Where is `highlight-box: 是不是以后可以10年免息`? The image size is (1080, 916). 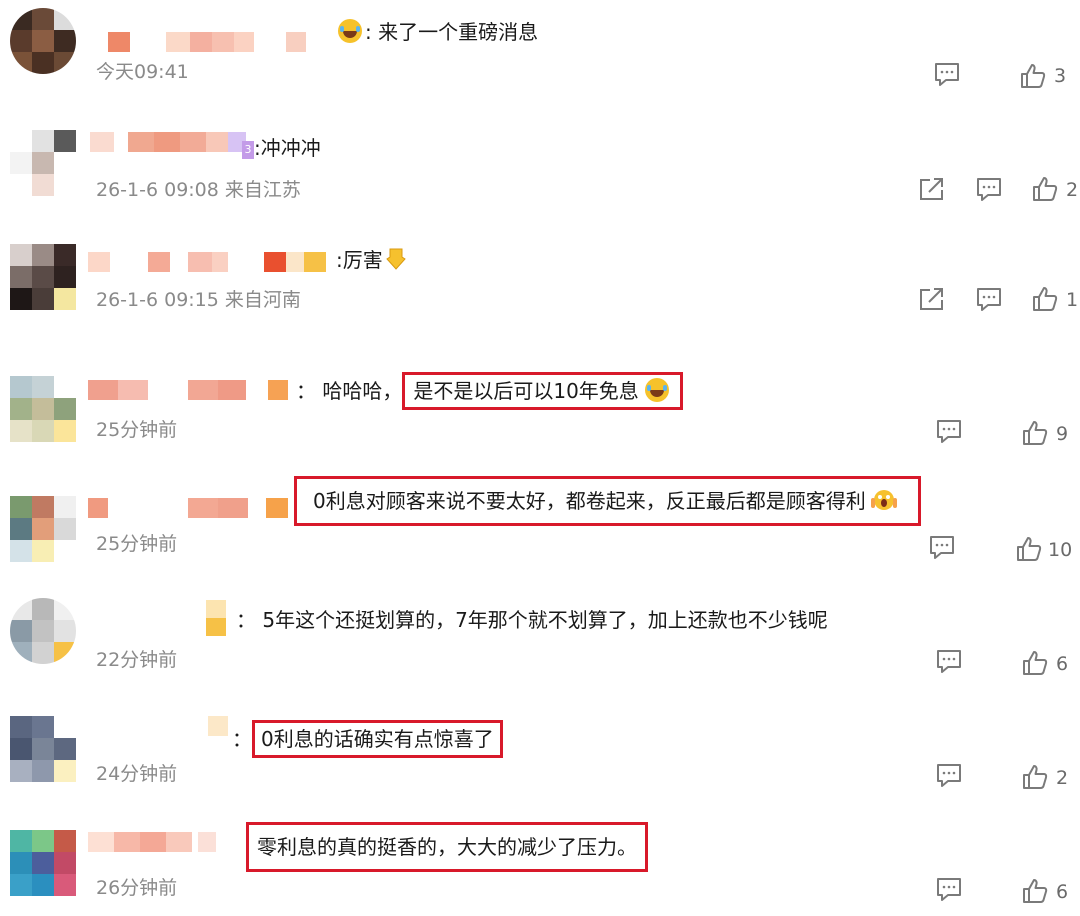
highlight-box: 是不是以后可以10年免息 is located at coordinates (542, 391).